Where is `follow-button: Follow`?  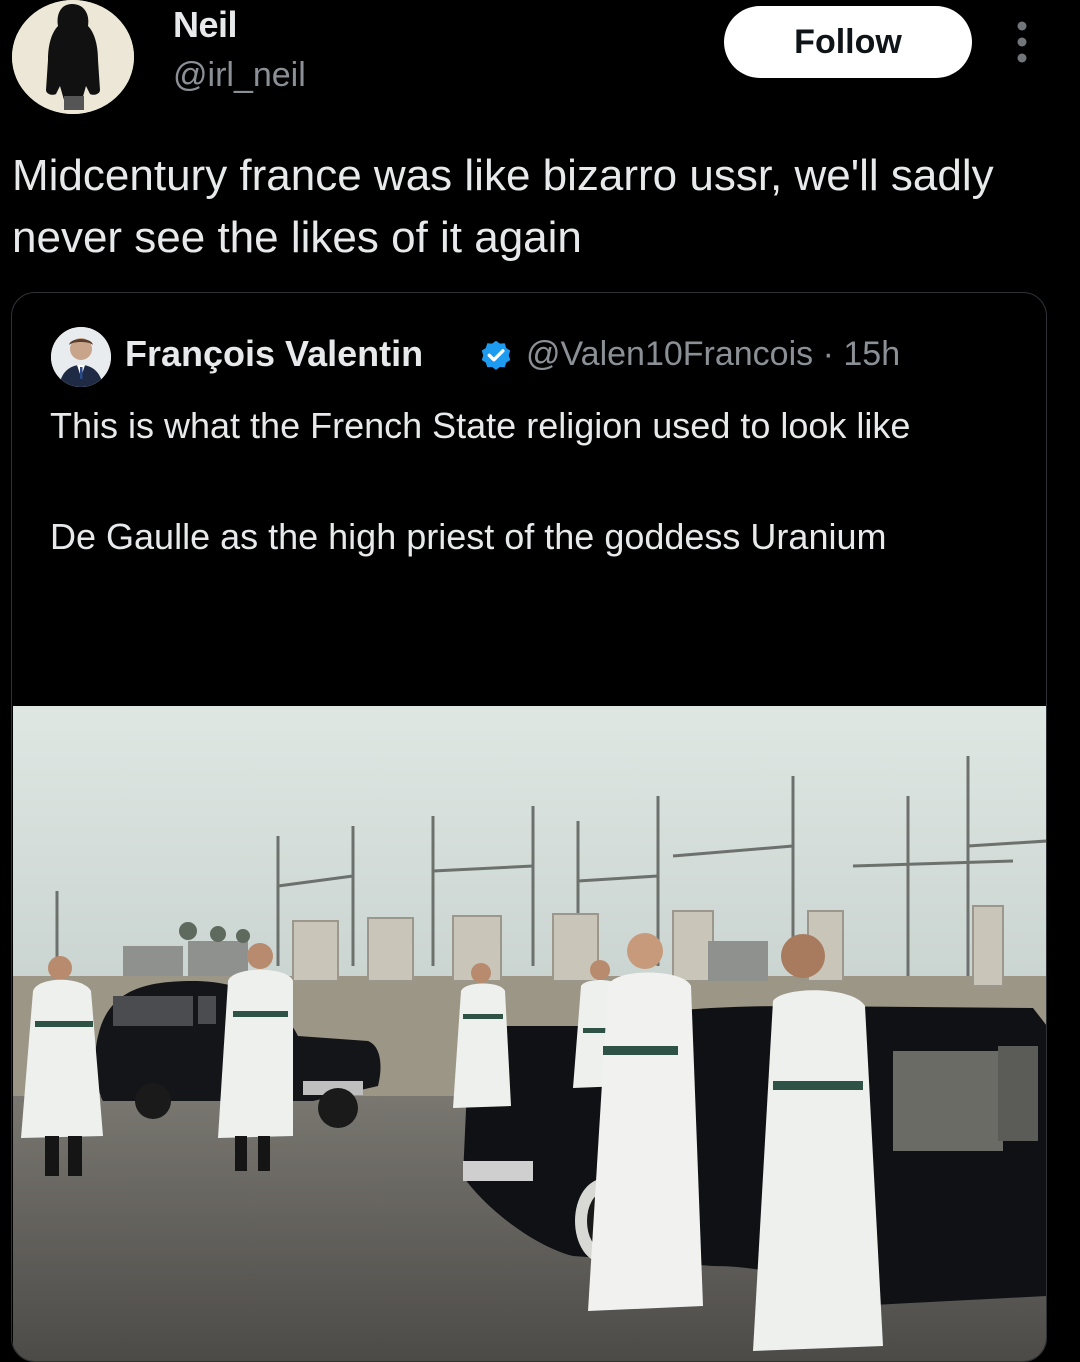
follow-button: Follow is located at coordinates (848, 42).